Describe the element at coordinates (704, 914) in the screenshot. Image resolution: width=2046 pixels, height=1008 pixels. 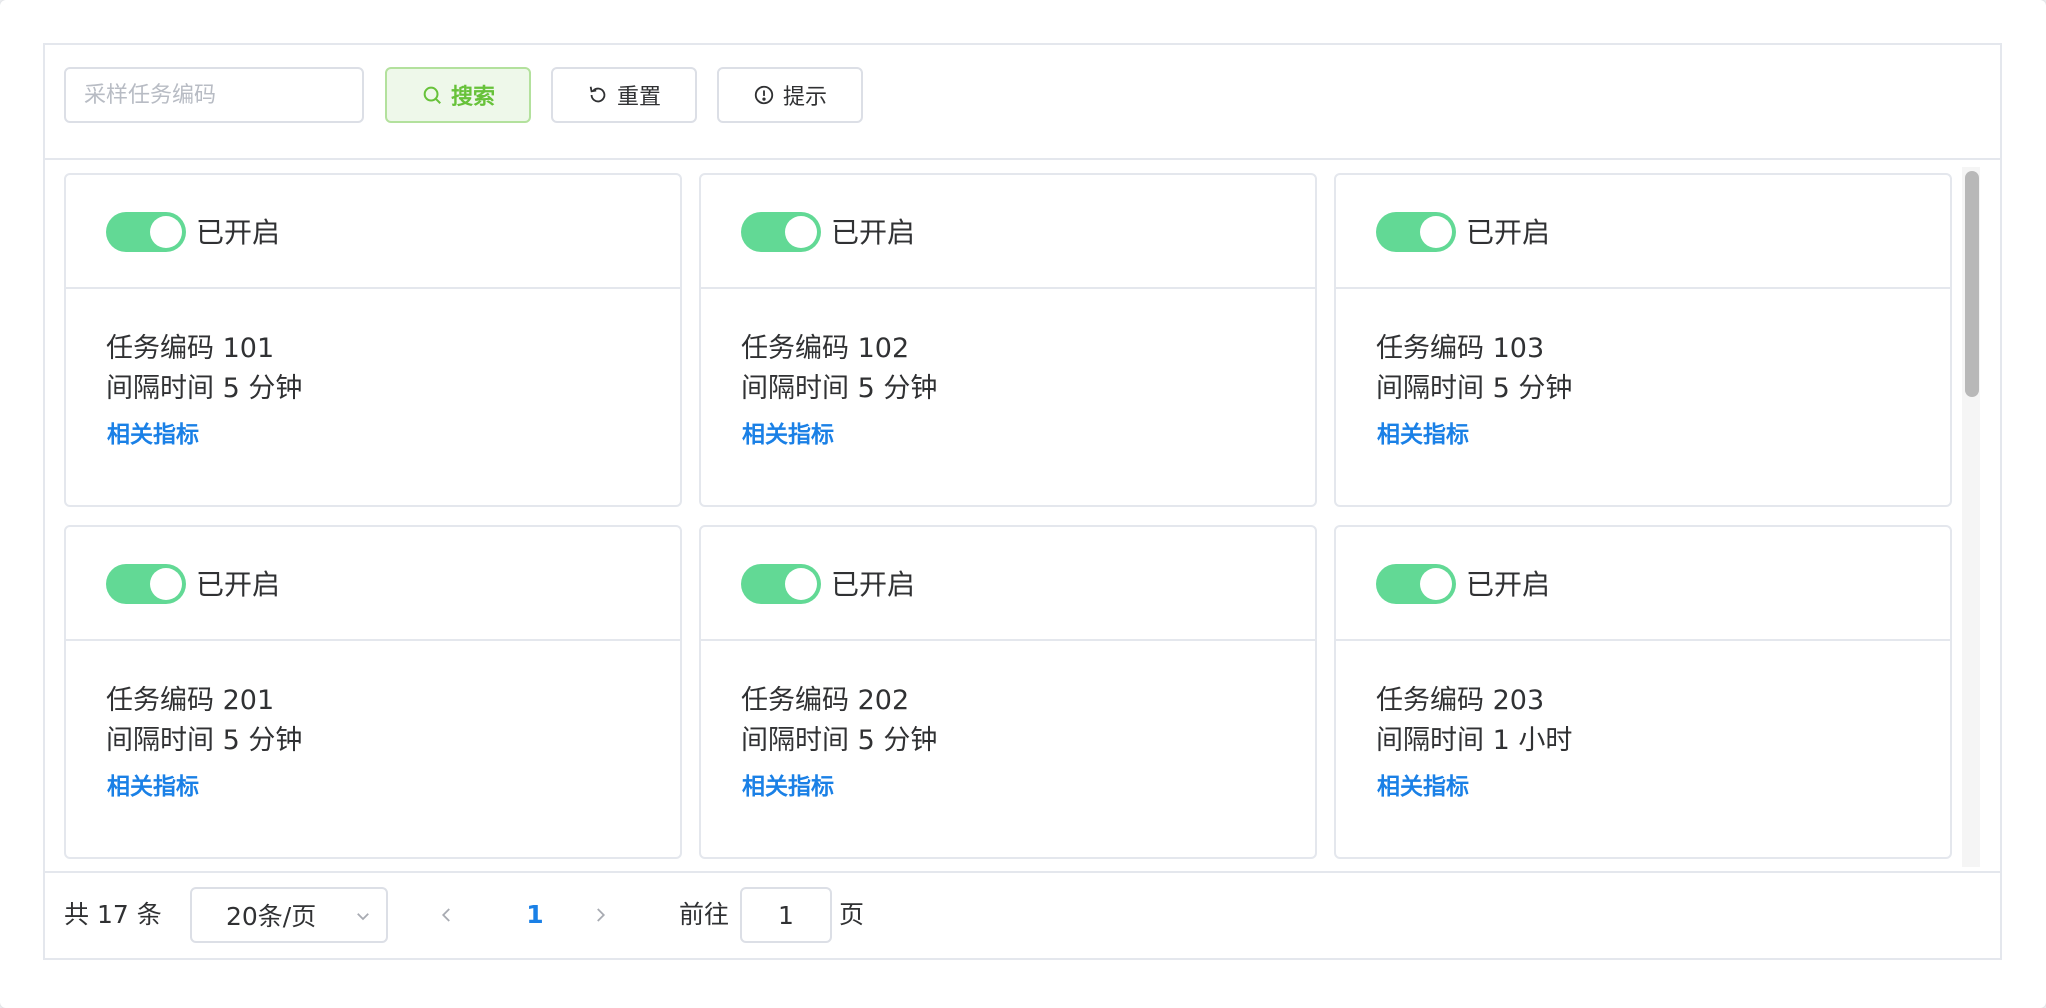
I see `goto-label: 前往` at that location.